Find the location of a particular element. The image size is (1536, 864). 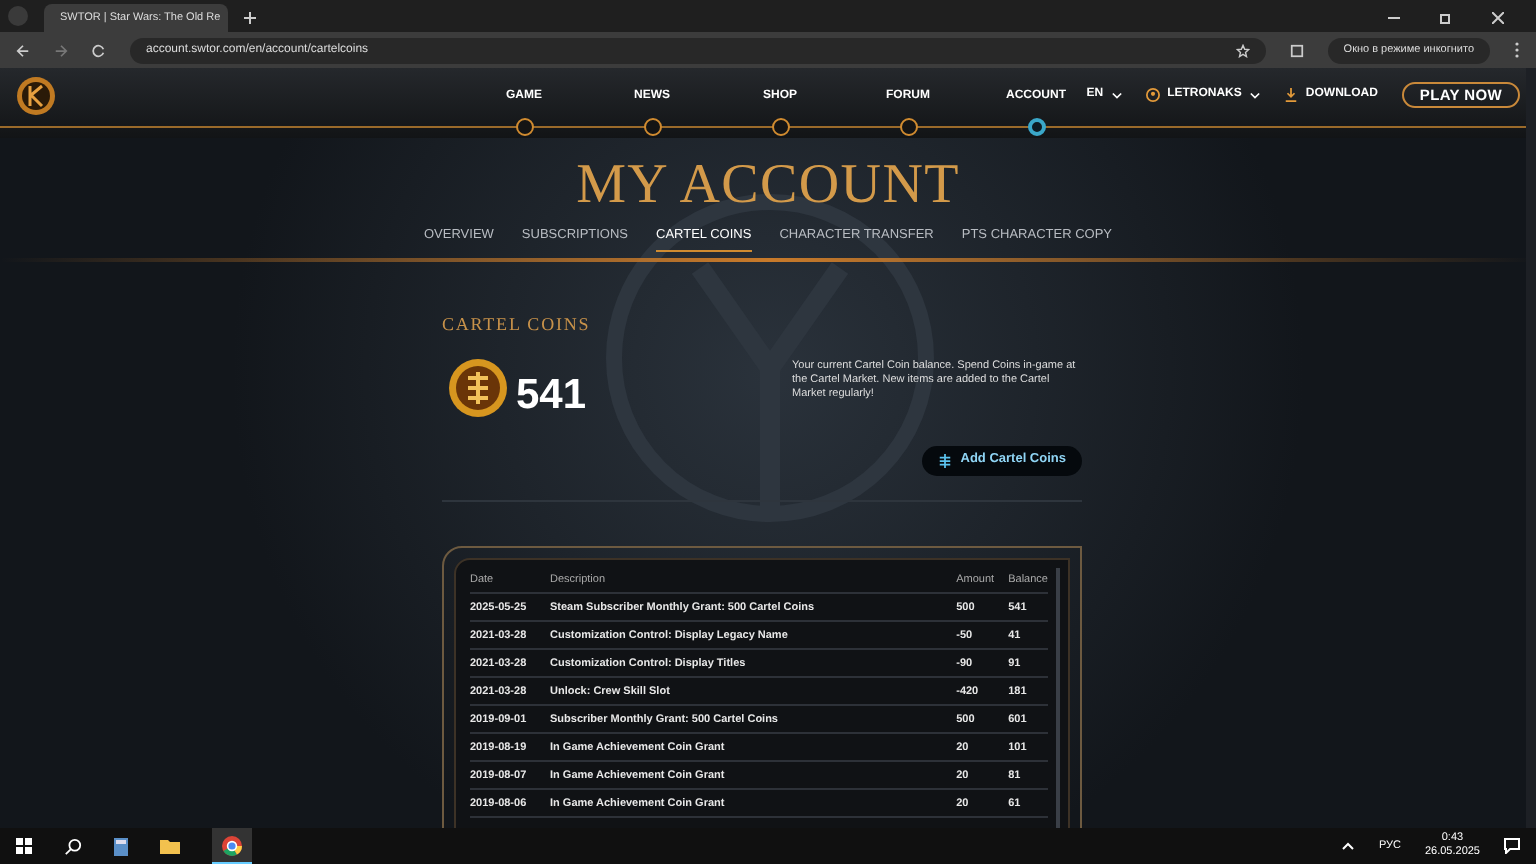

swtor-logo-icon is located at coordinates (36, 96).